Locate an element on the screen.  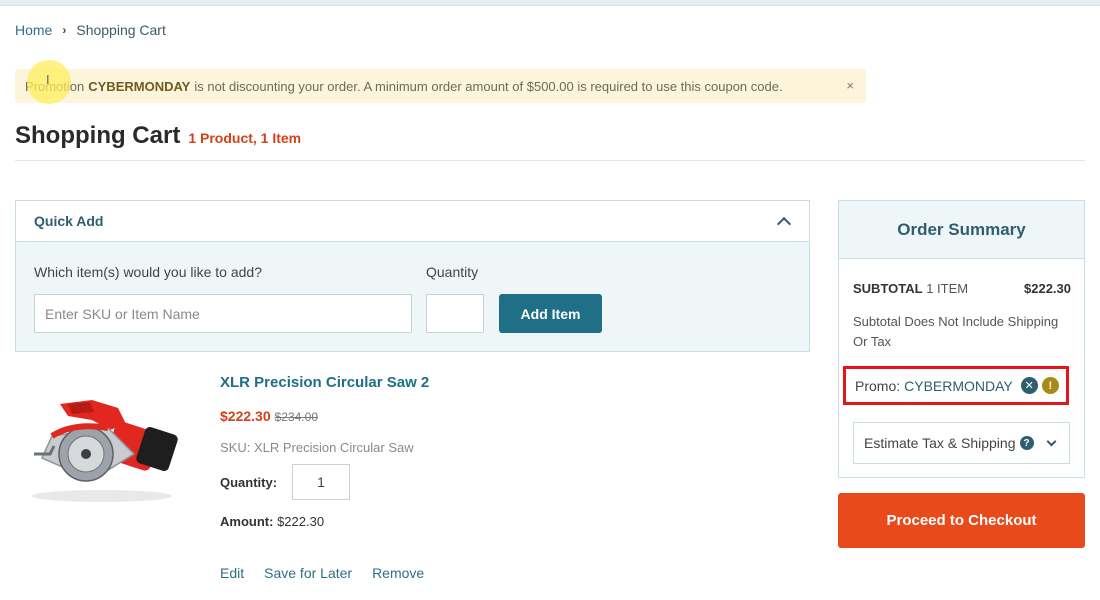
promo-label: Promo: is located at coordinates (878, 385).